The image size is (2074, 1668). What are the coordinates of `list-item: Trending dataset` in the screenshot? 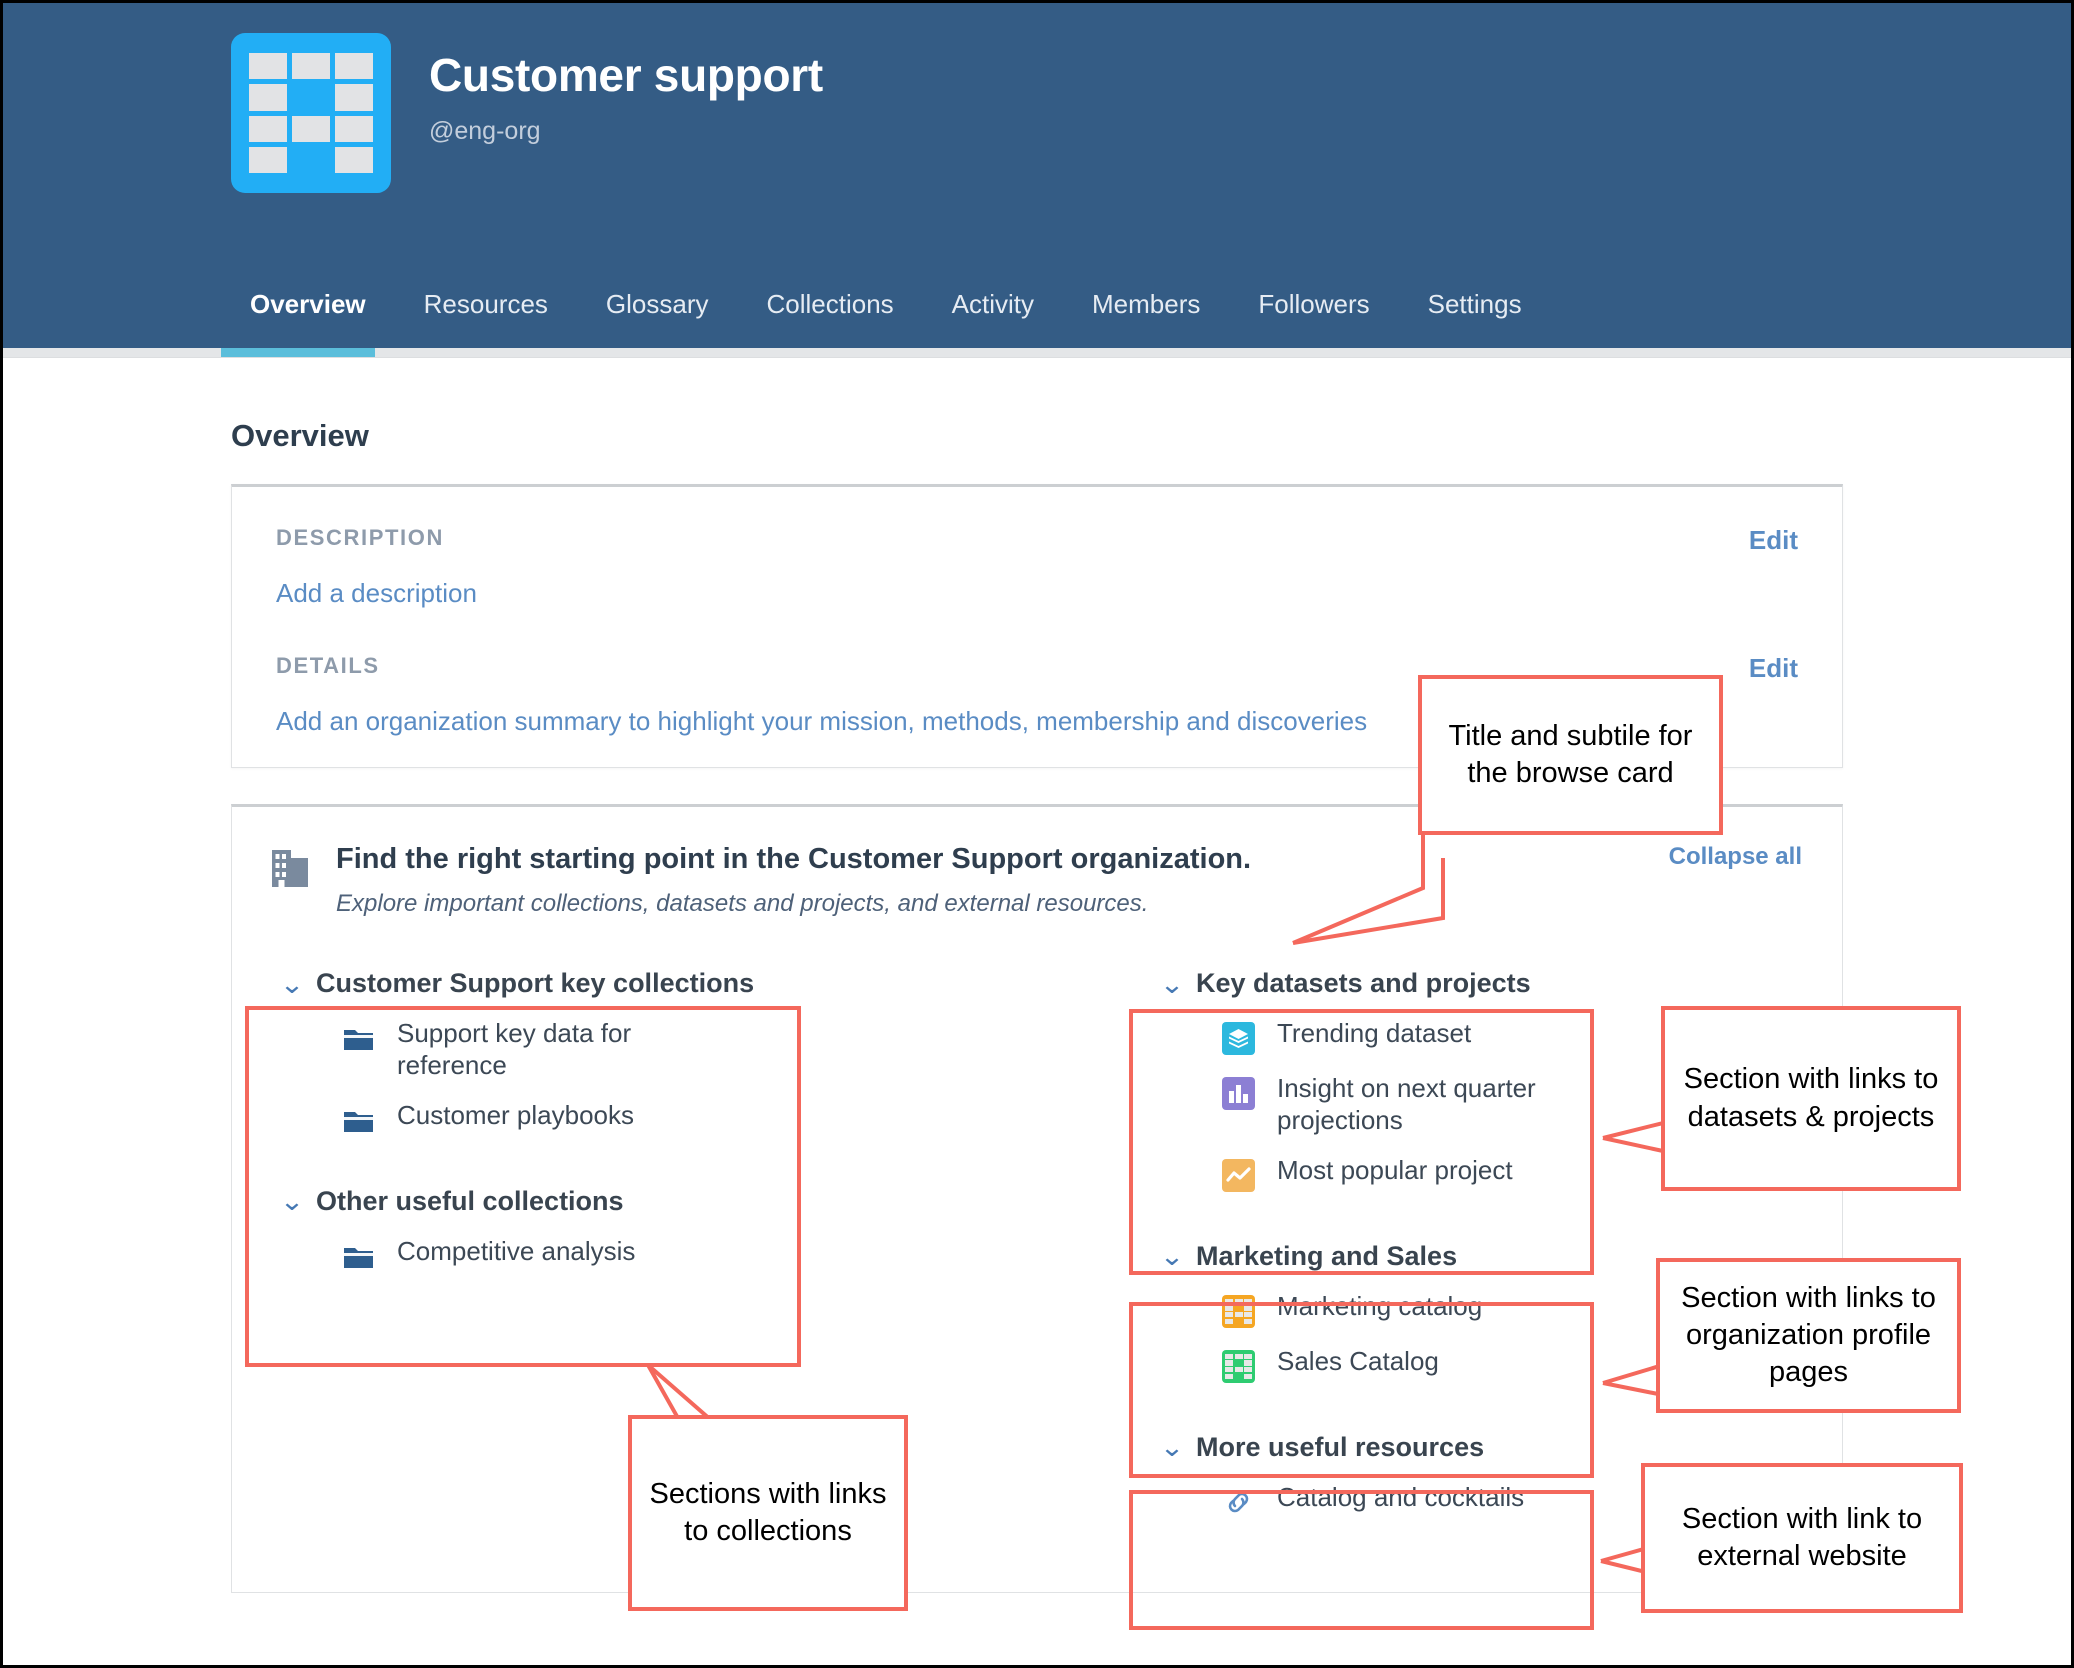 It's located at (1387, 1036).